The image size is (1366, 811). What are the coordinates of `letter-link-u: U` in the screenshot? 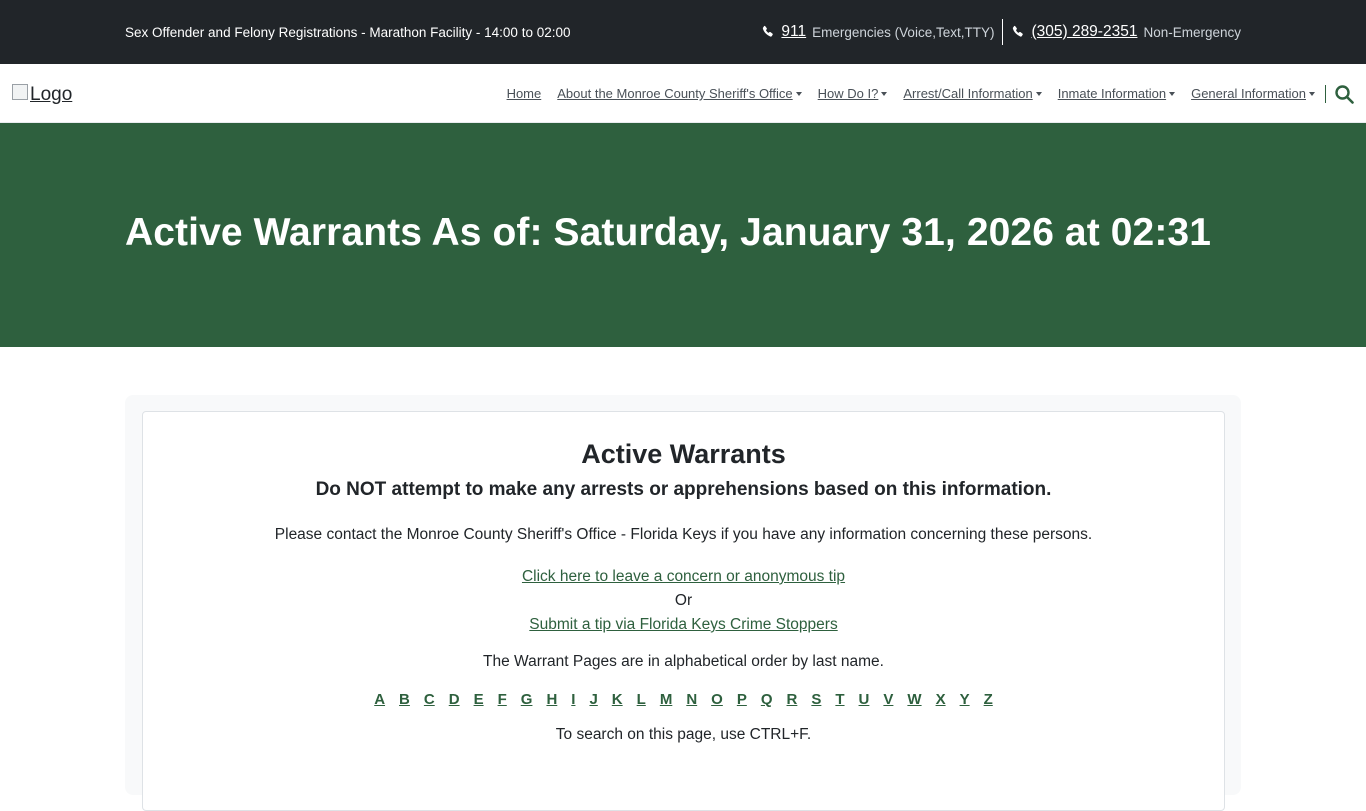 It's located at (864, 699).